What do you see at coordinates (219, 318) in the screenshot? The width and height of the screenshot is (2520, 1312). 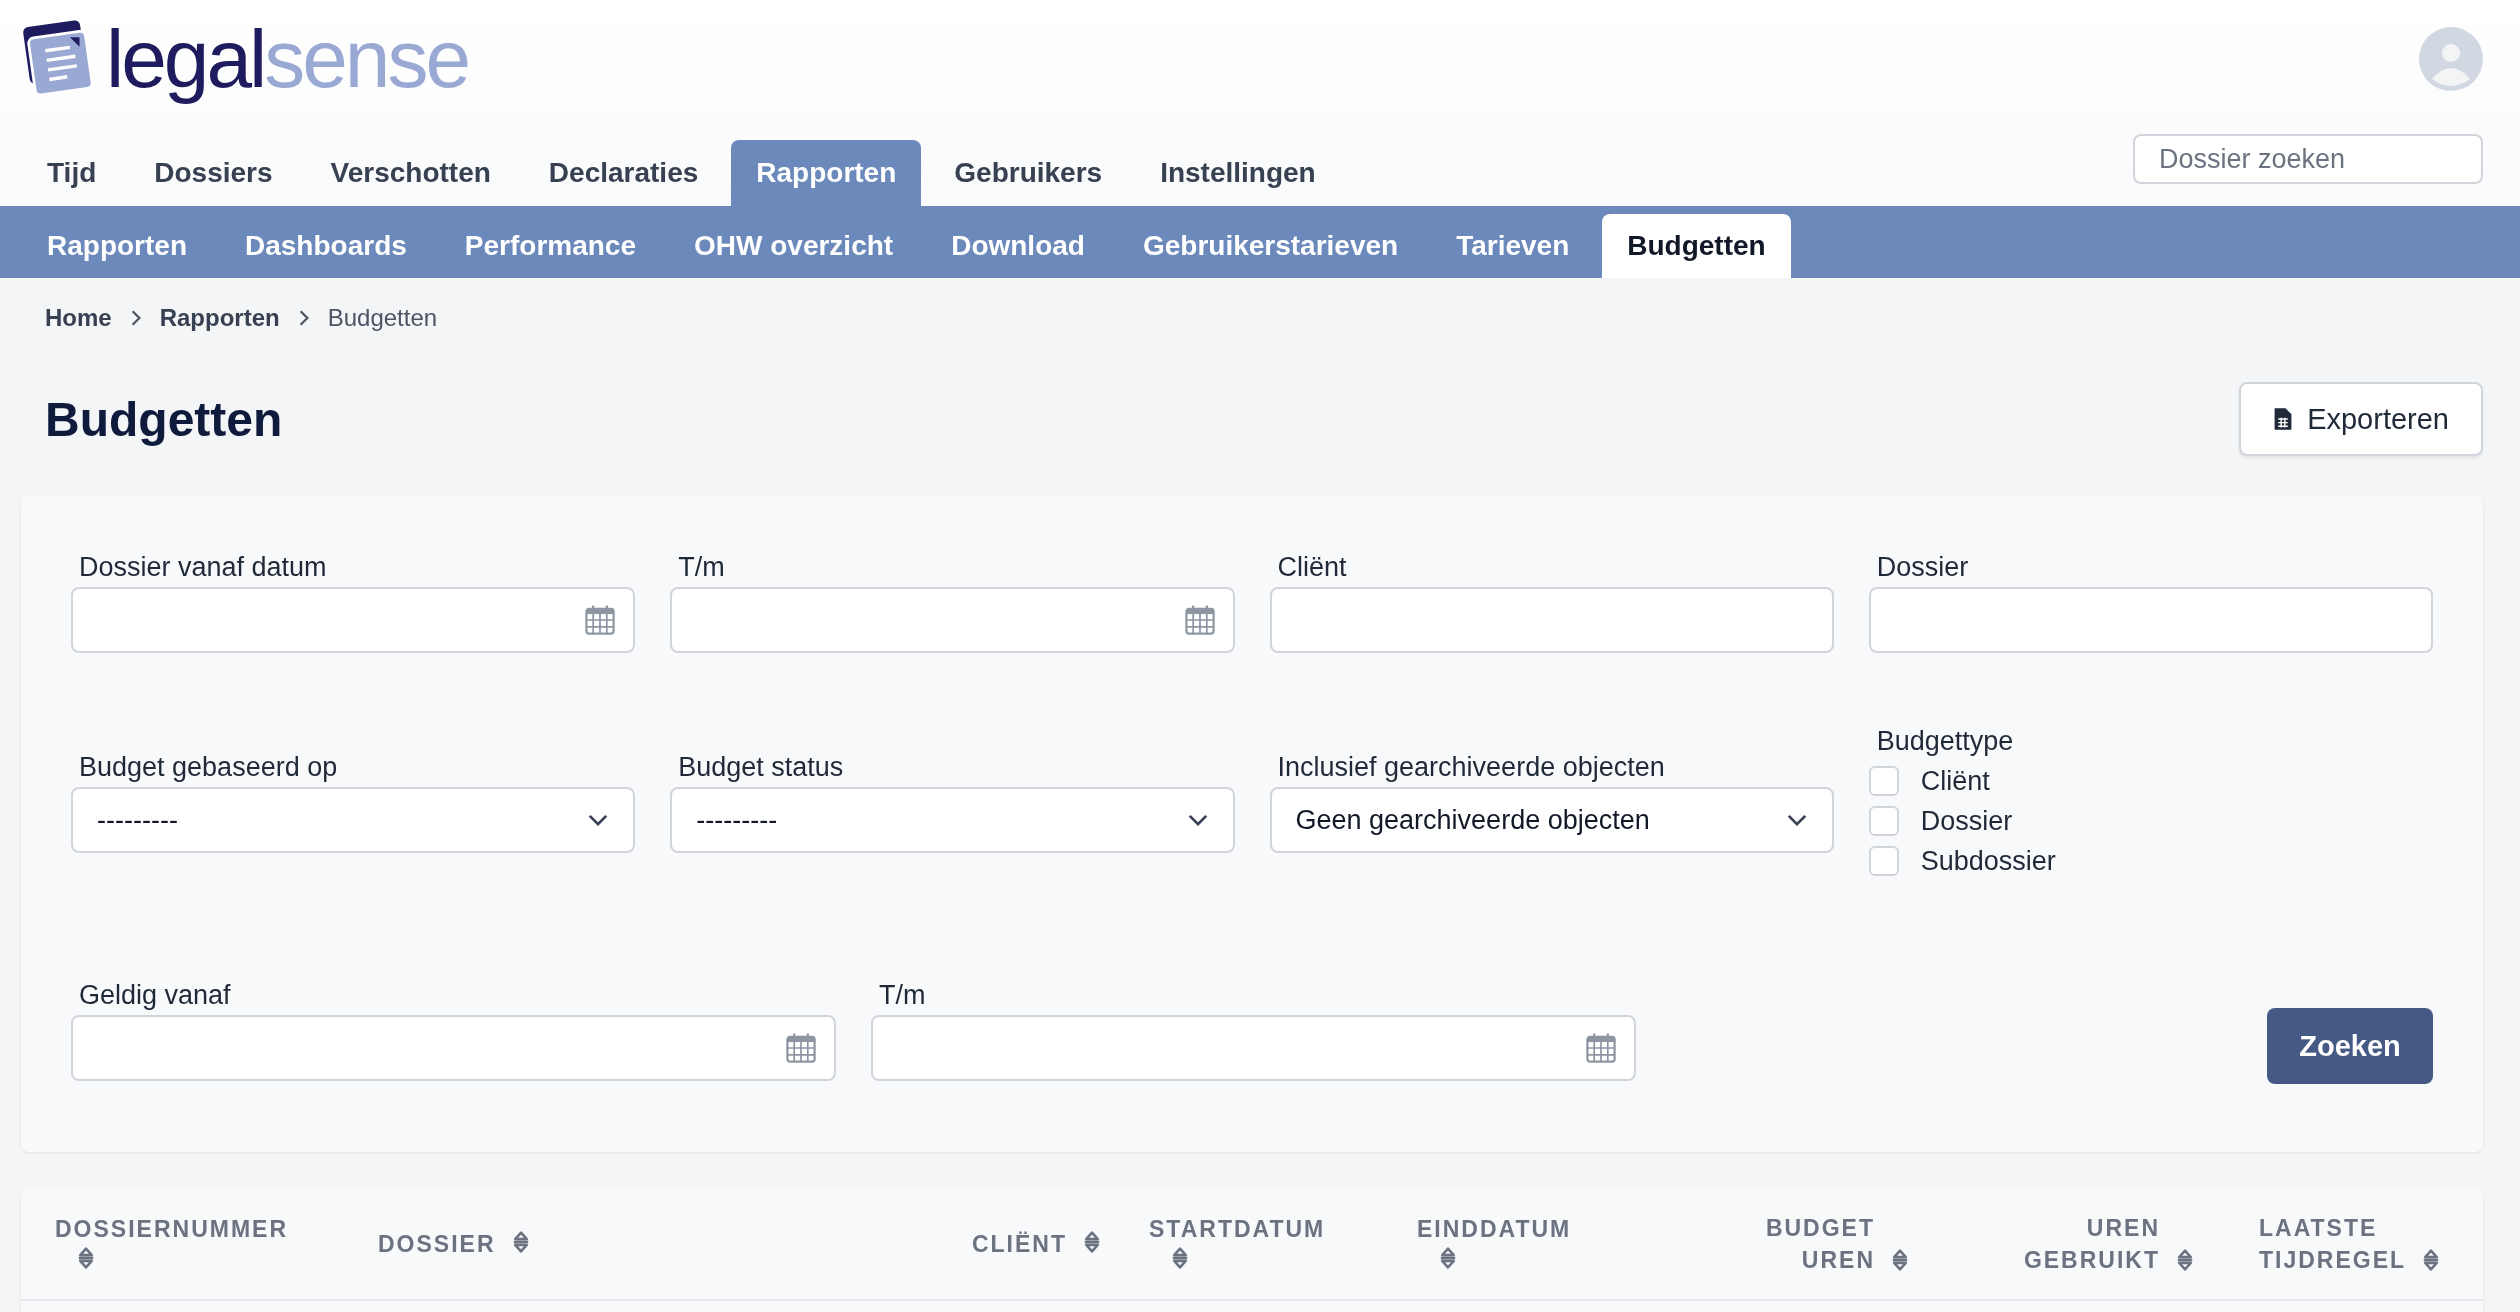 I see `breadcrumb-link: Rapporten` at bounding box center [219, 318].